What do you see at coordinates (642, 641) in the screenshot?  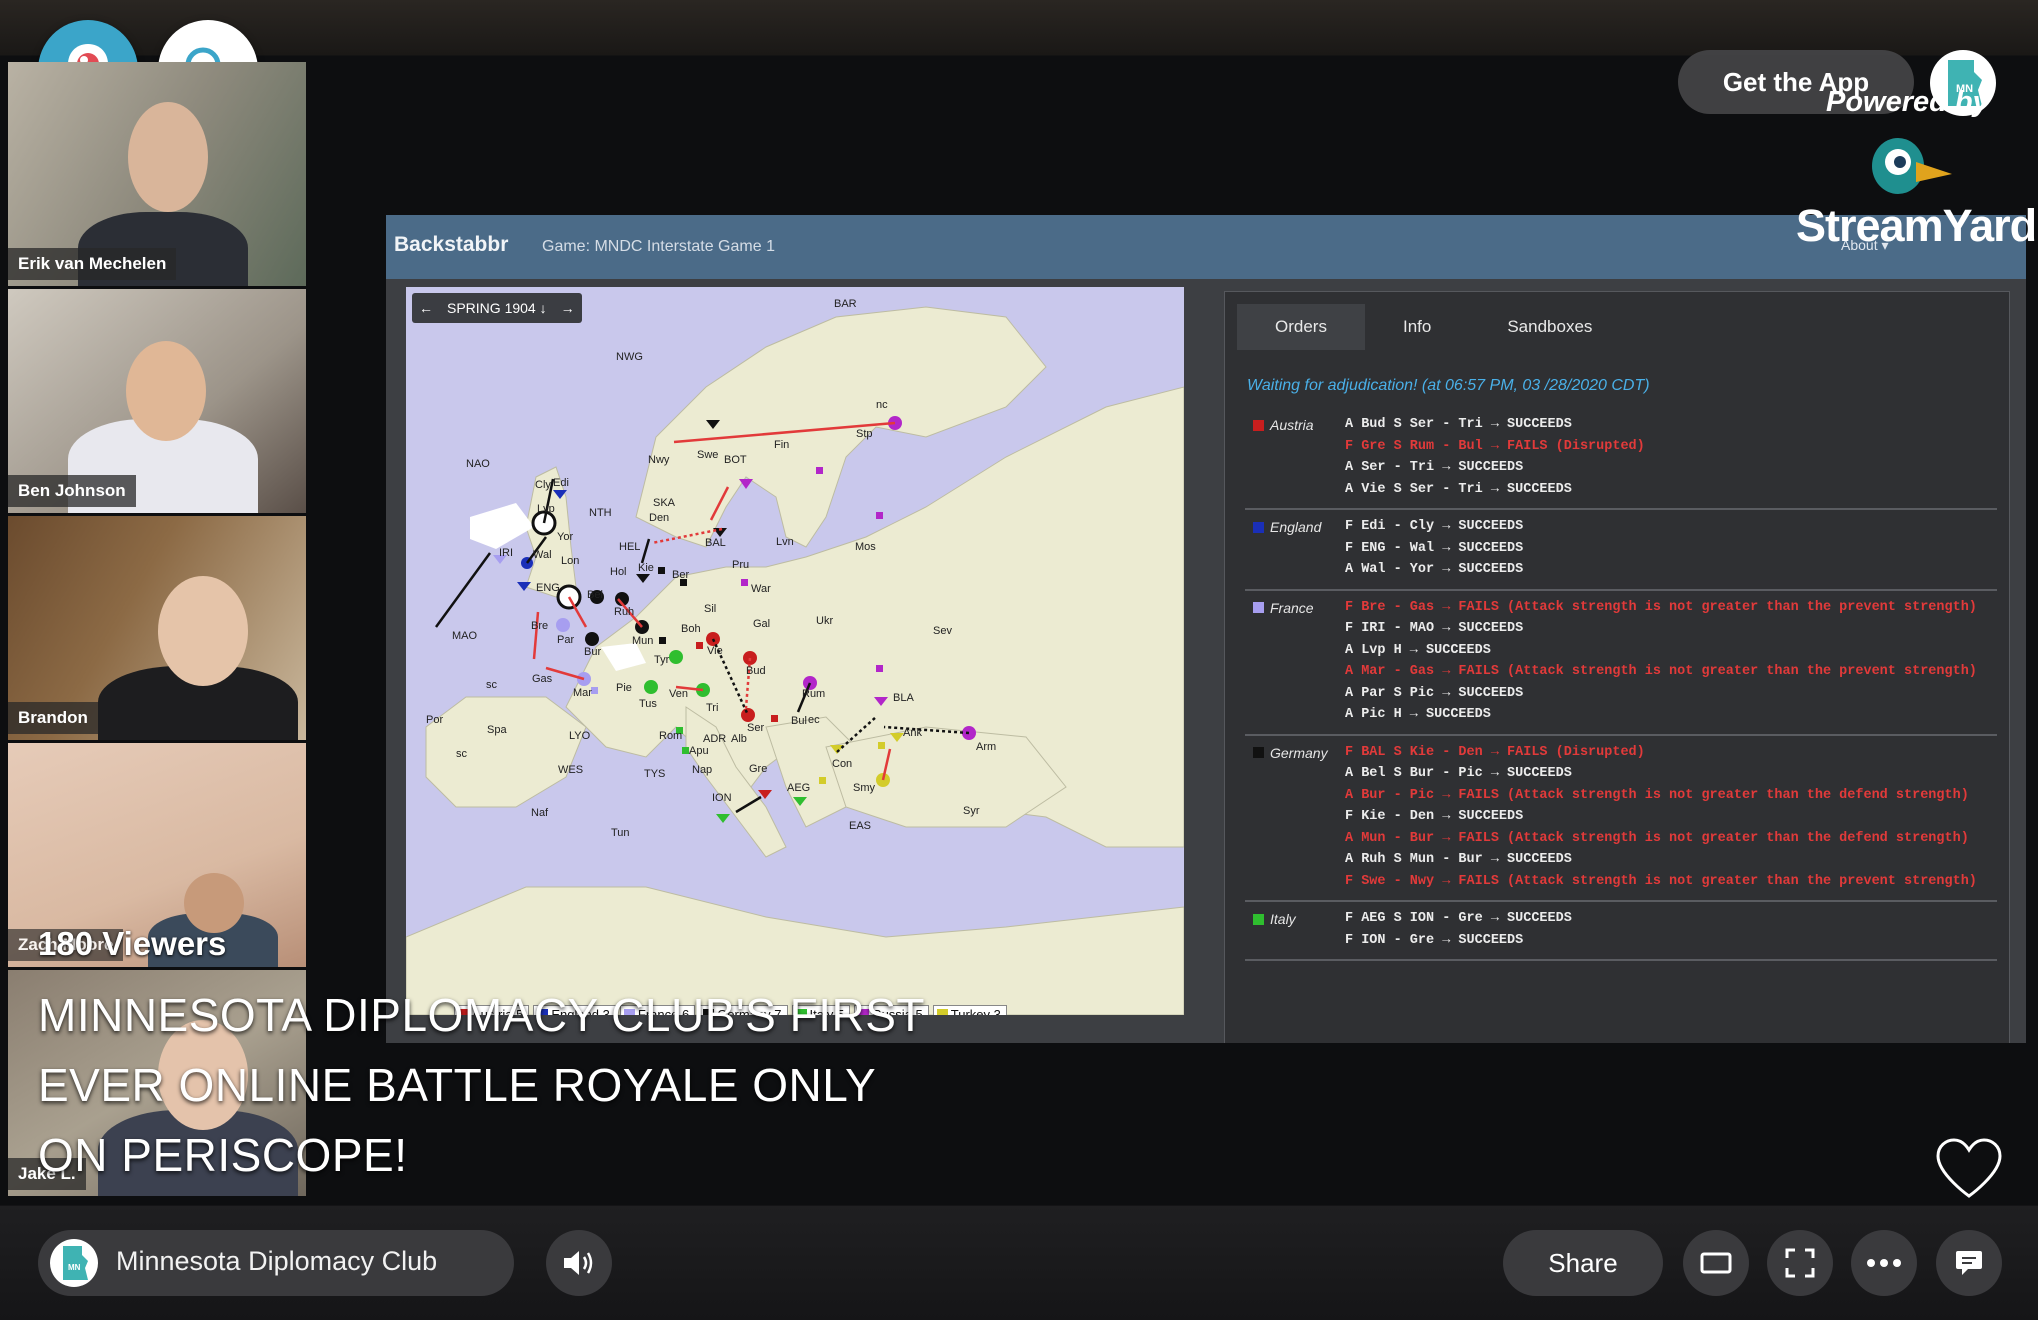 I see `map-label: Mun` at bounding box center [642, 641].